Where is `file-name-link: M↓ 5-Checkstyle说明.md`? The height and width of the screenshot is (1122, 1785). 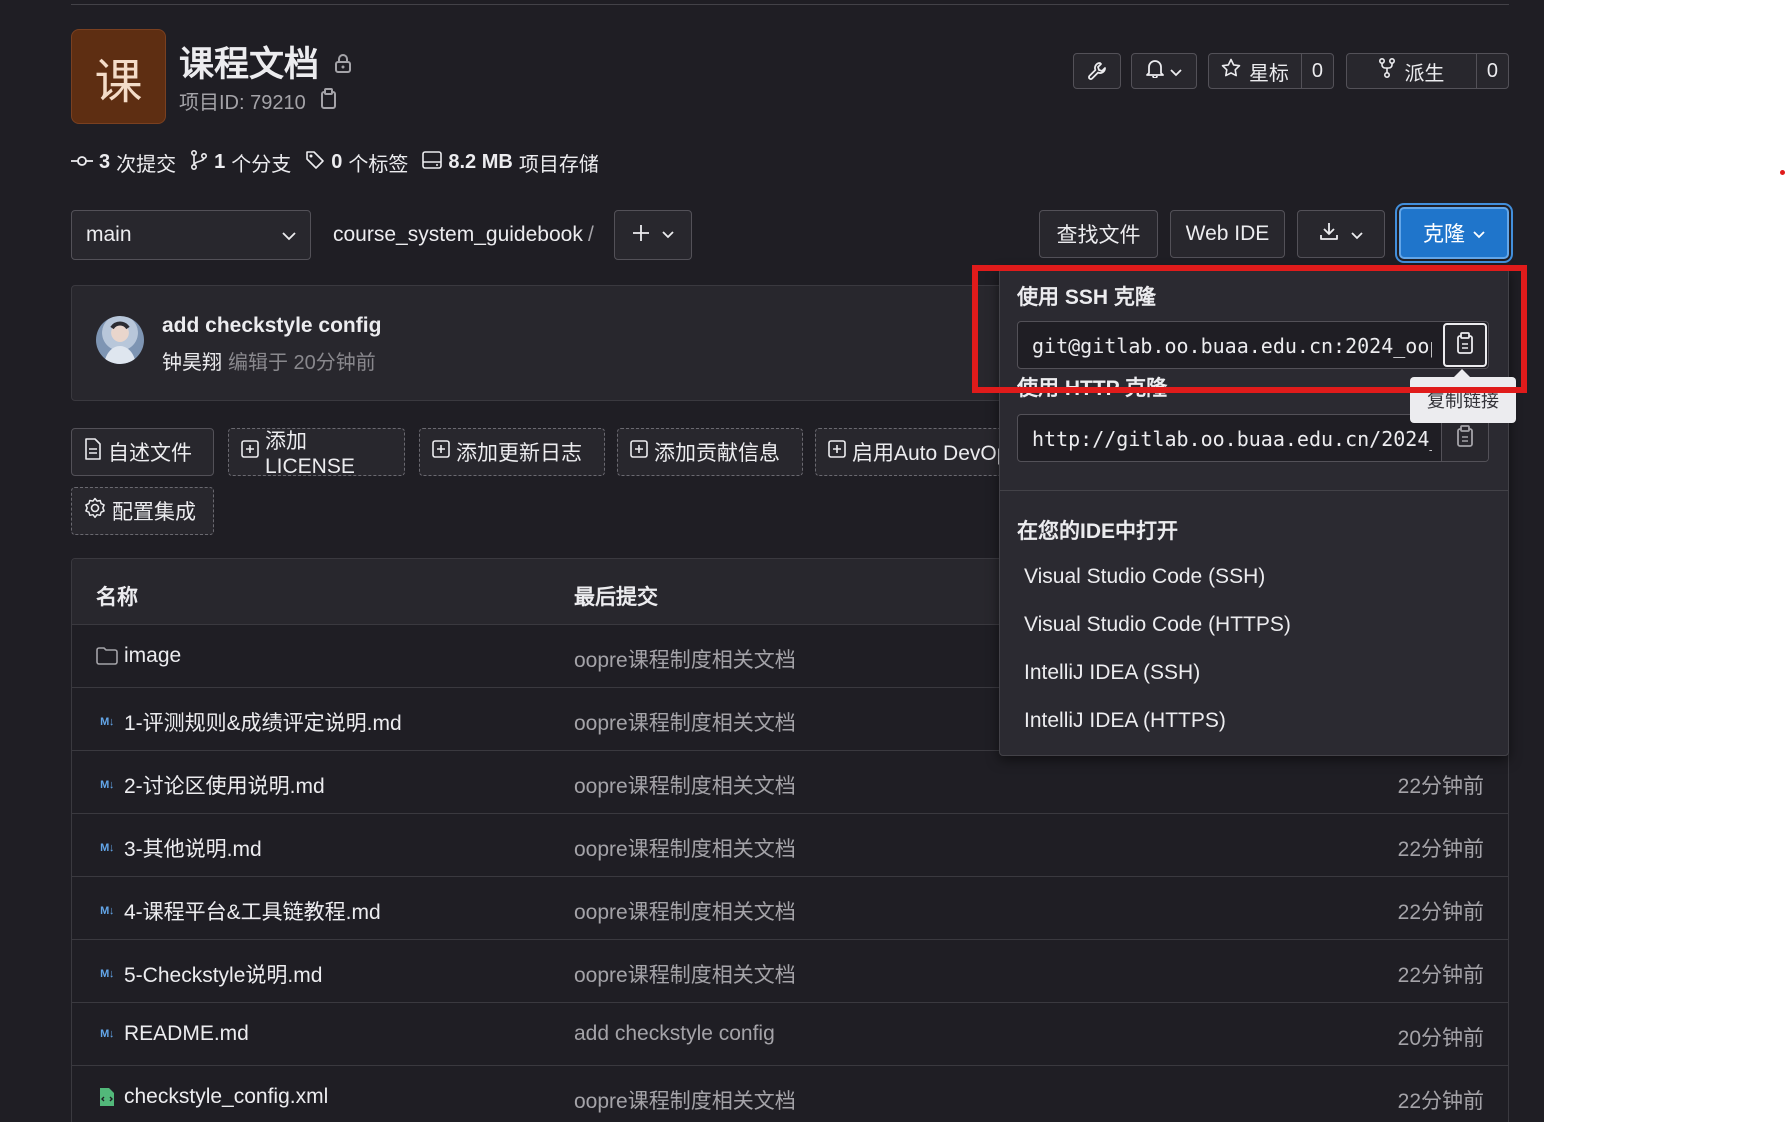 file-name-link: M↓ 5-Checkstyle说明.md is located at coordinates (209, 974).